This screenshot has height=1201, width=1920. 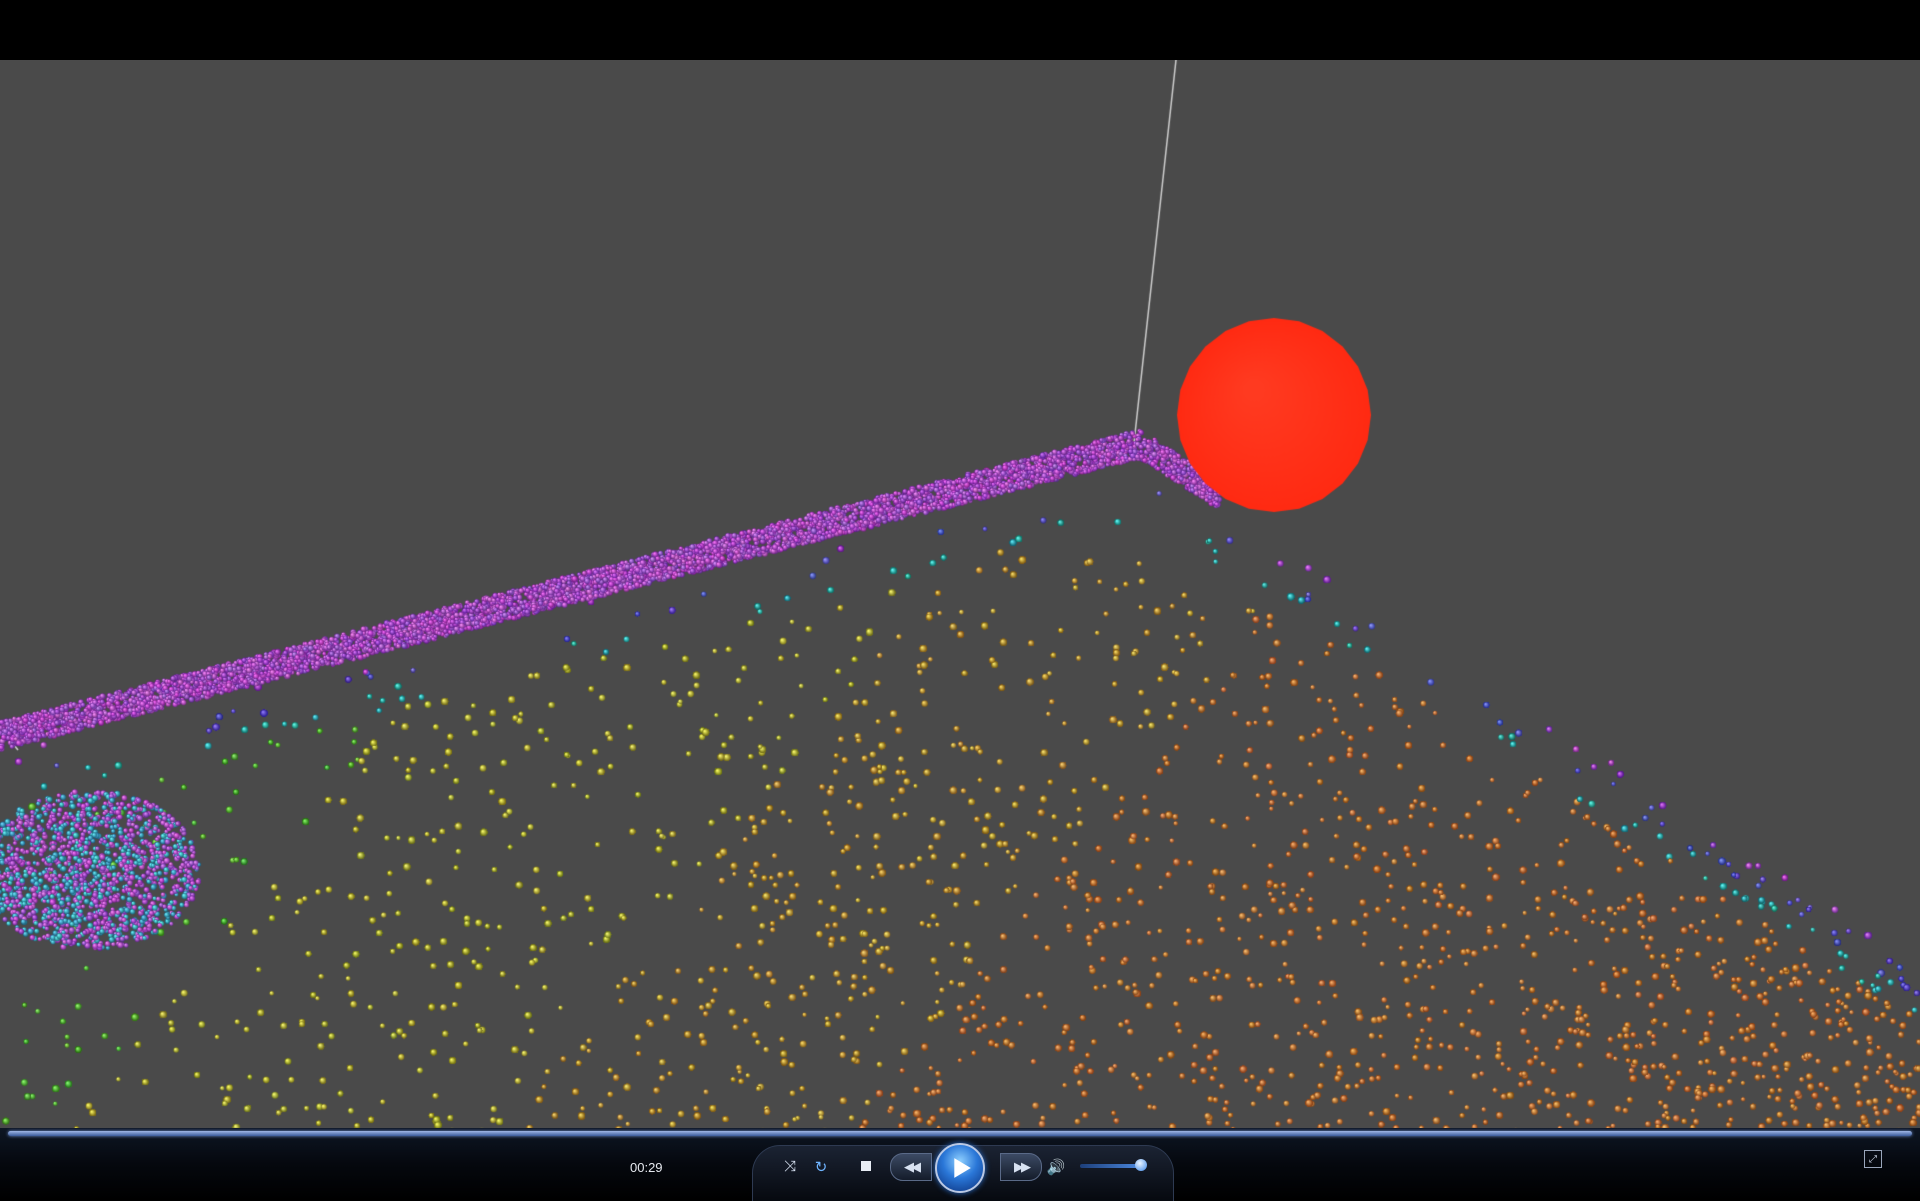 I want to click on rewind-icon: ◀◀, so click(x=912, y=1166).